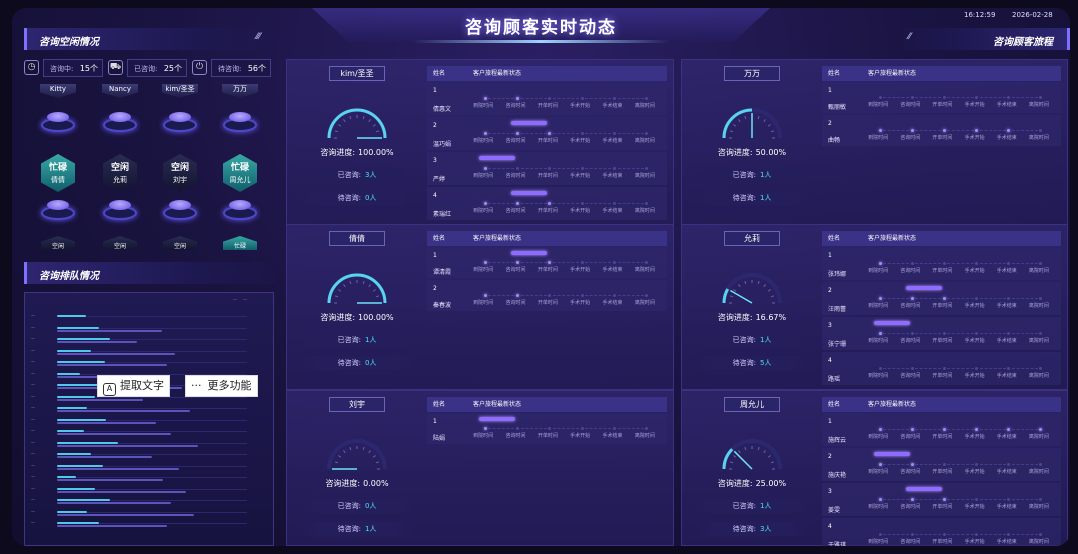 The width and height of the screenshot is (1078, 554). I want to click on journey-row: 3 张宁珊 到院时间 咨询时间 开单时间 手术开始 手术结束 离院时间, so click(941, 333).